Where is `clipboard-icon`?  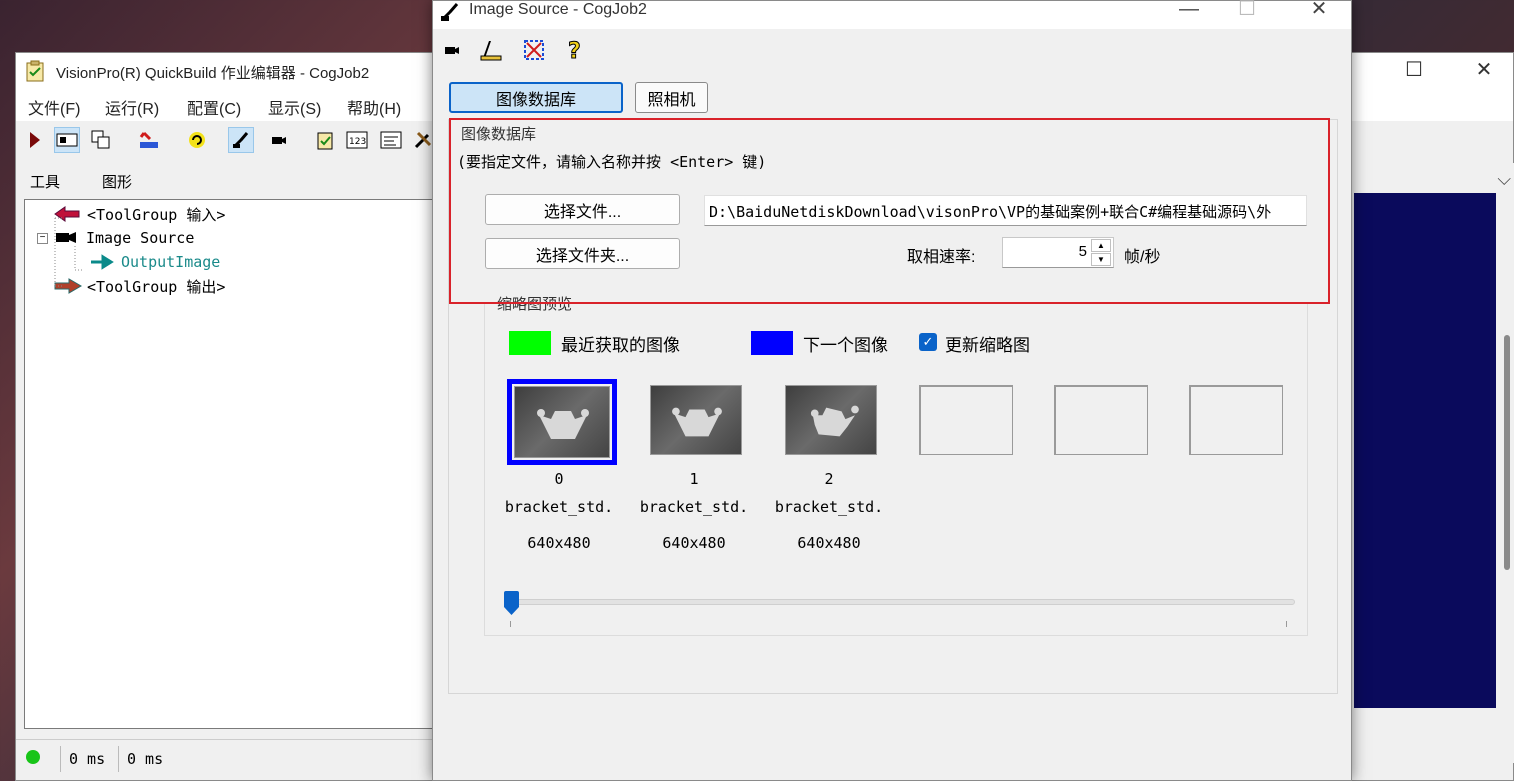
clipboard-icon is located at coordinates (325, 140).